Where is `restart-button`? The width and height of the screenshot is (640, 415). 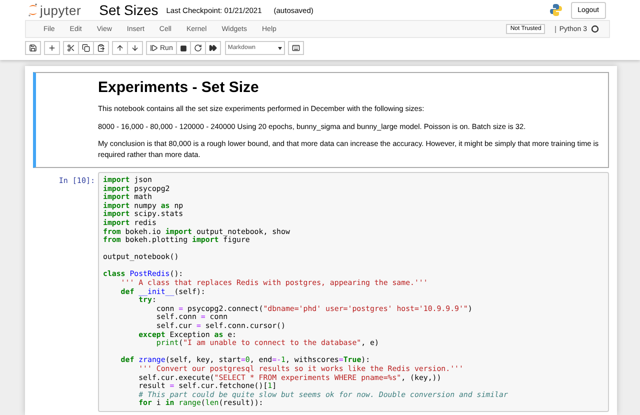 restart-button is located at coordinates (198, 48).